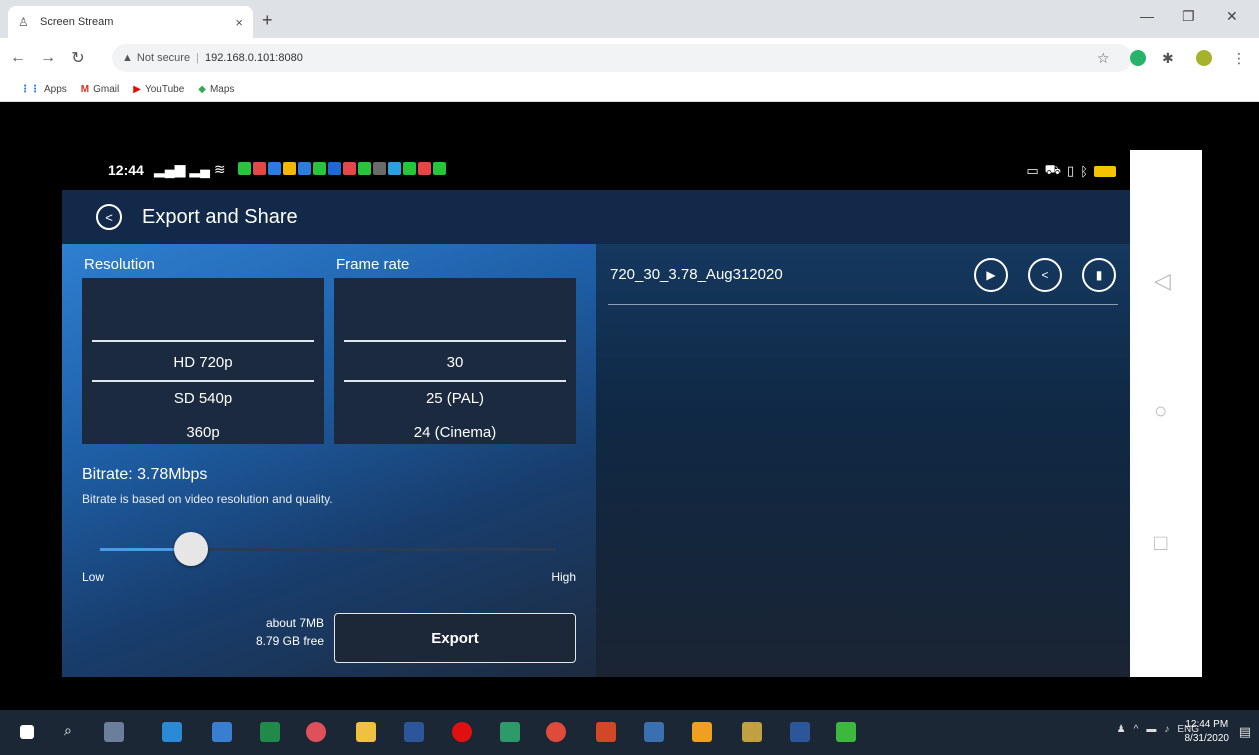 The height and width of the screenshot is (755, 1259). I want to click on network-icon: ▬, so click(1151, 729).